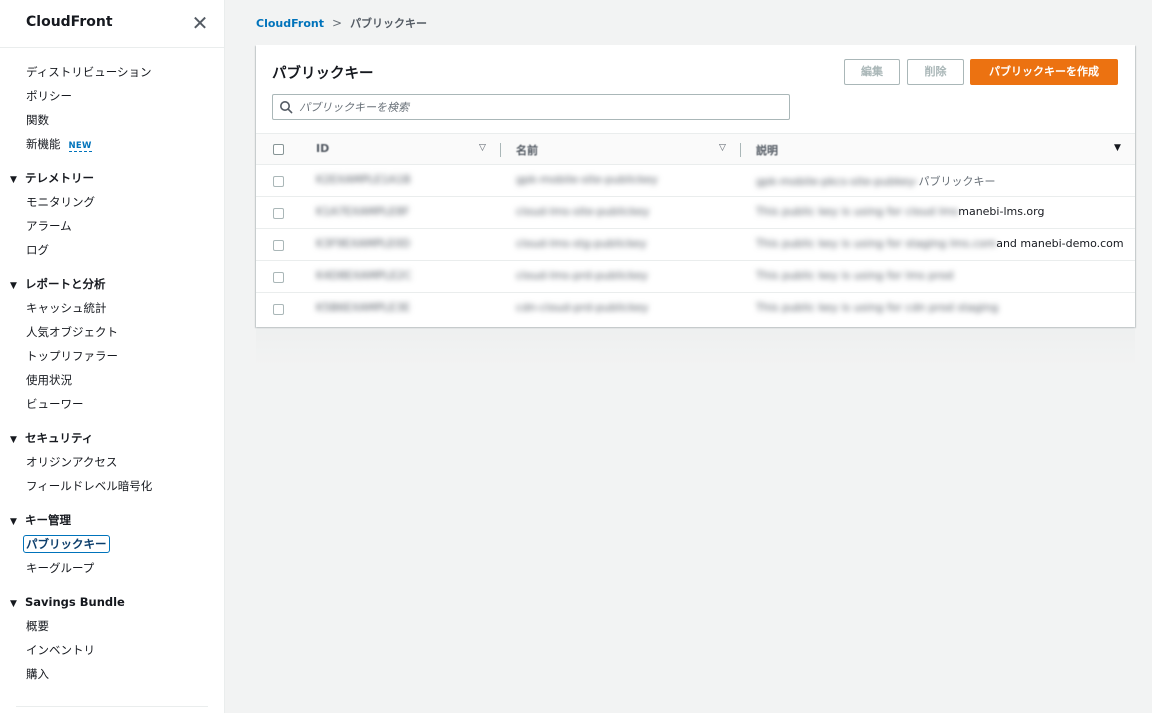  What do you see at coordinates (582, 307) in the screenshot?
I see `cell-name: cdn-cloud-prd-publickey` at bounding box center [582, 307].